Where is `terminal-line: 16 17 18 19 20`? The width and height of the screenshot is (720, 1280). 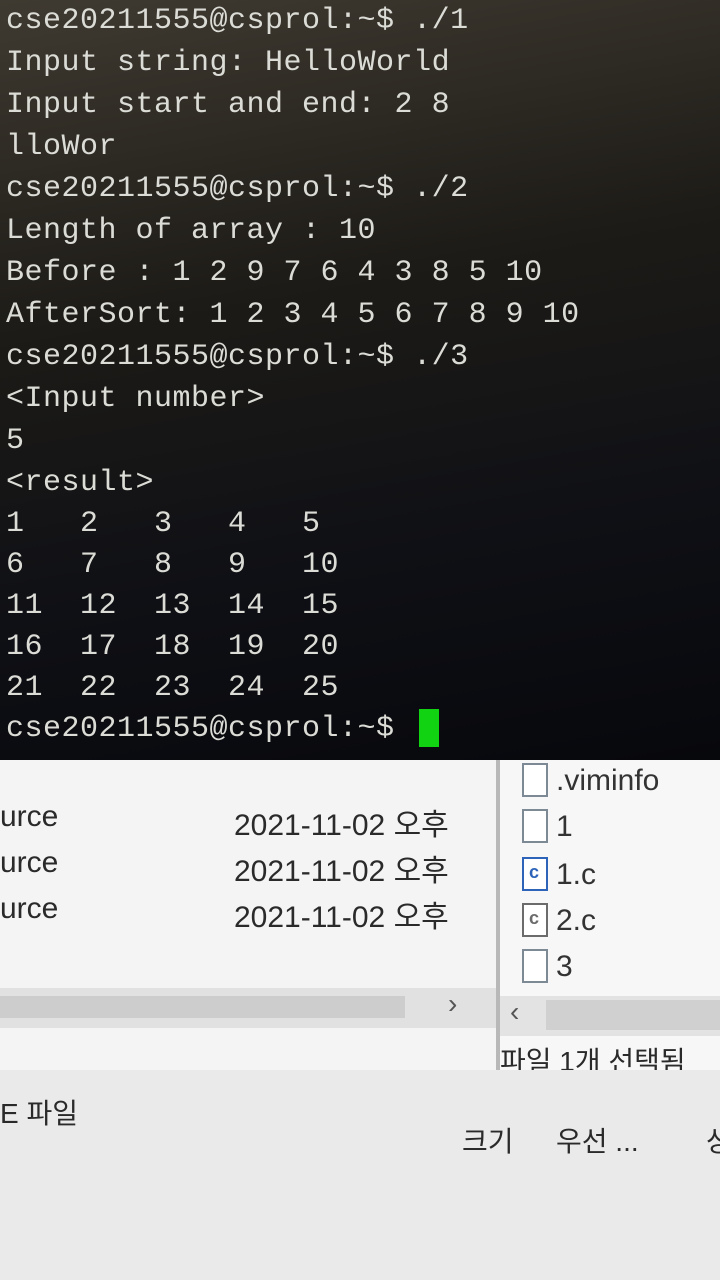
terminal-line: 16 17 18 19 20 is located at coordinates (173, 647).